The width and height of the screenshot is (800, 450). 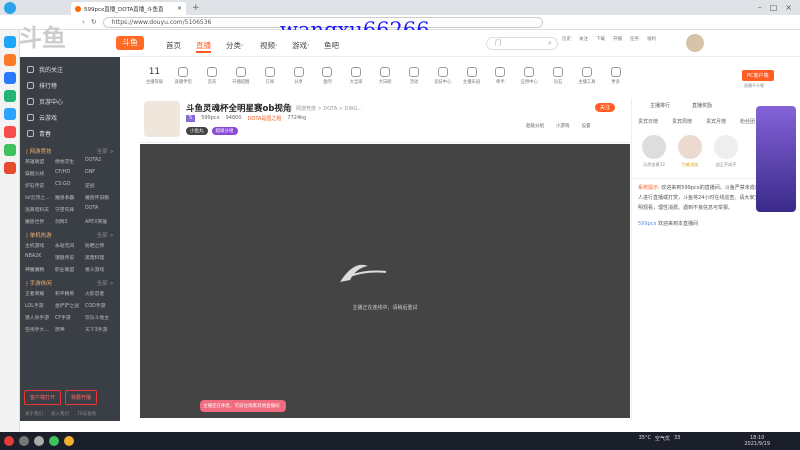 What do you see at coordinates (83, 22) in the screenshot?
I see `back-icon: ‹` at bounding box center [83, 22].